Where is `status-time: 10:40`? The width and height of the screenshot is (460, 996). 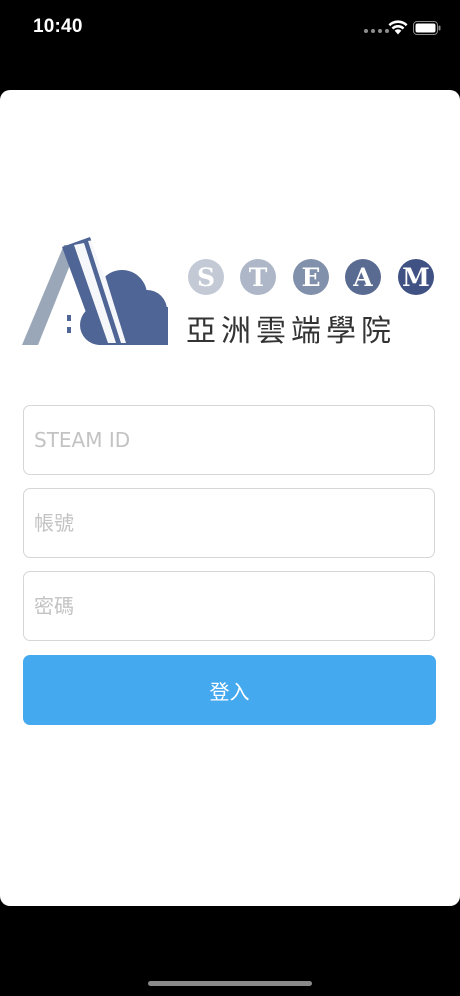 status-time: 10:40 is located at coordinates (58, 26).